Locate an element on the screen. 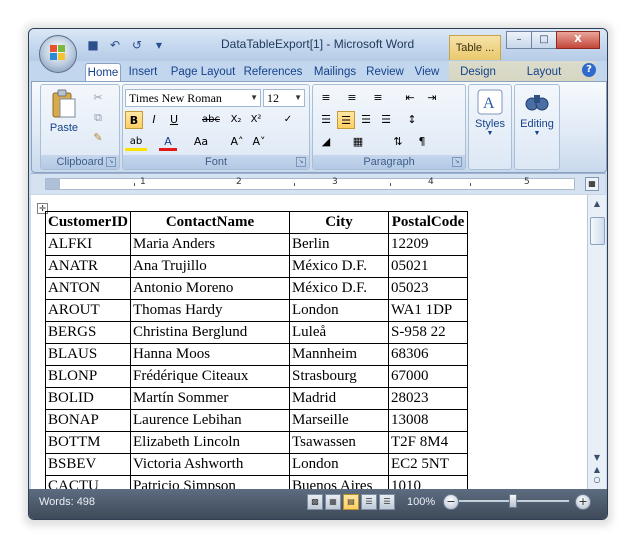  table-cell: 13008 is located at coordinates (428, 420).